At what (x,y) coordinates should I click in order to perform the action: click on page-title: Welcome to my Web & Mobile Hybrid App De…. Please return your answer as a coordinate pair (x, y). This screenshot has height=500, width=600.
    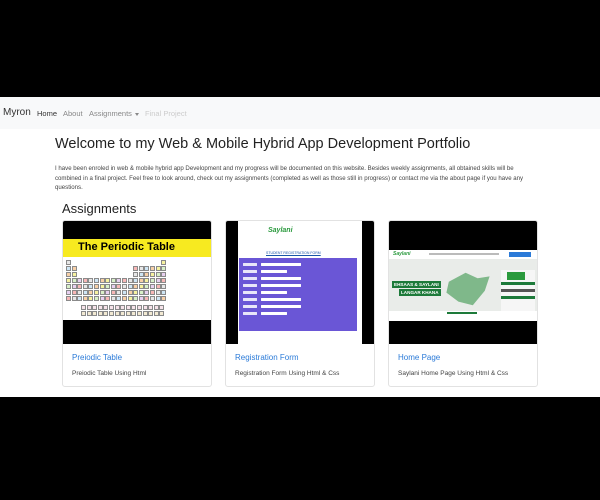
    Looking at the image, I should click on (263, 144).